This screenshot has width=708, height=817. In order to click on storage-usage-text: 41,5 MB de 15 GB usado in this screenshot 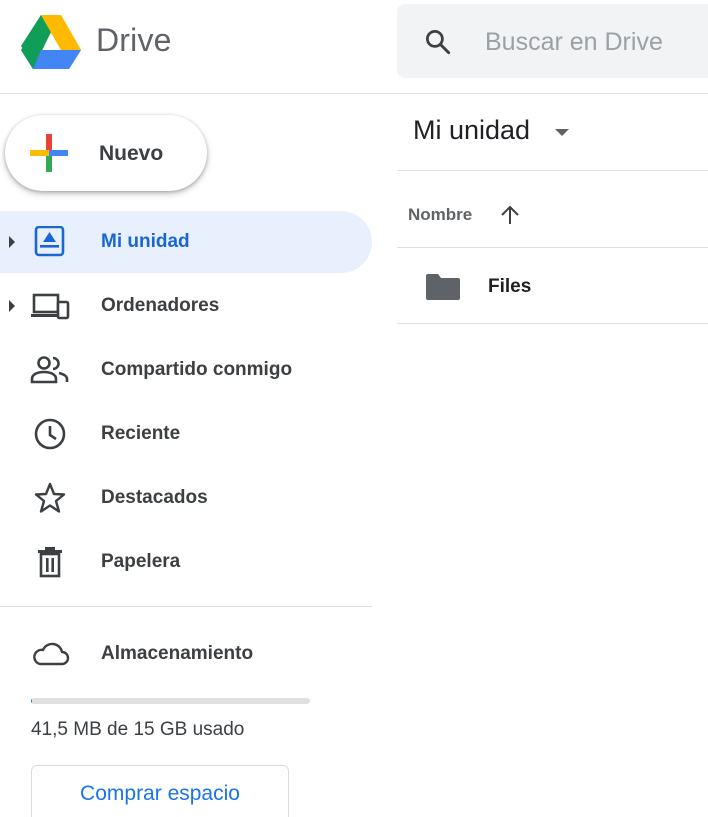, I will do `click(138, 729)`.